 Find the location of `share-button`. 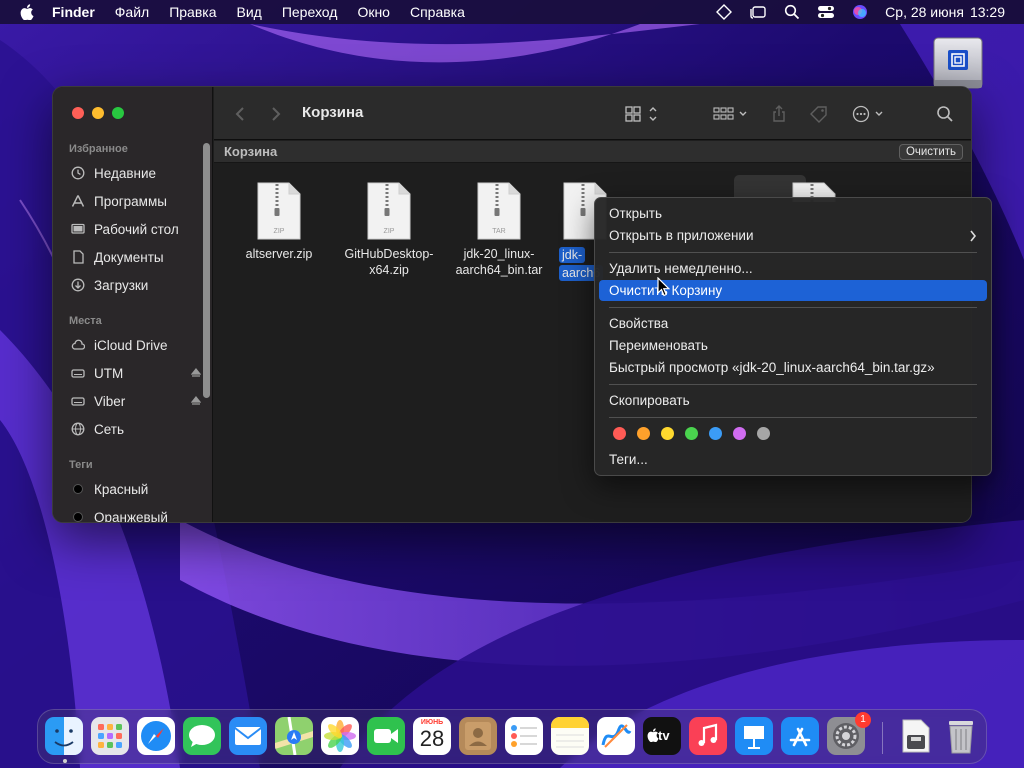

share-button is located at coordinates (779, 114).